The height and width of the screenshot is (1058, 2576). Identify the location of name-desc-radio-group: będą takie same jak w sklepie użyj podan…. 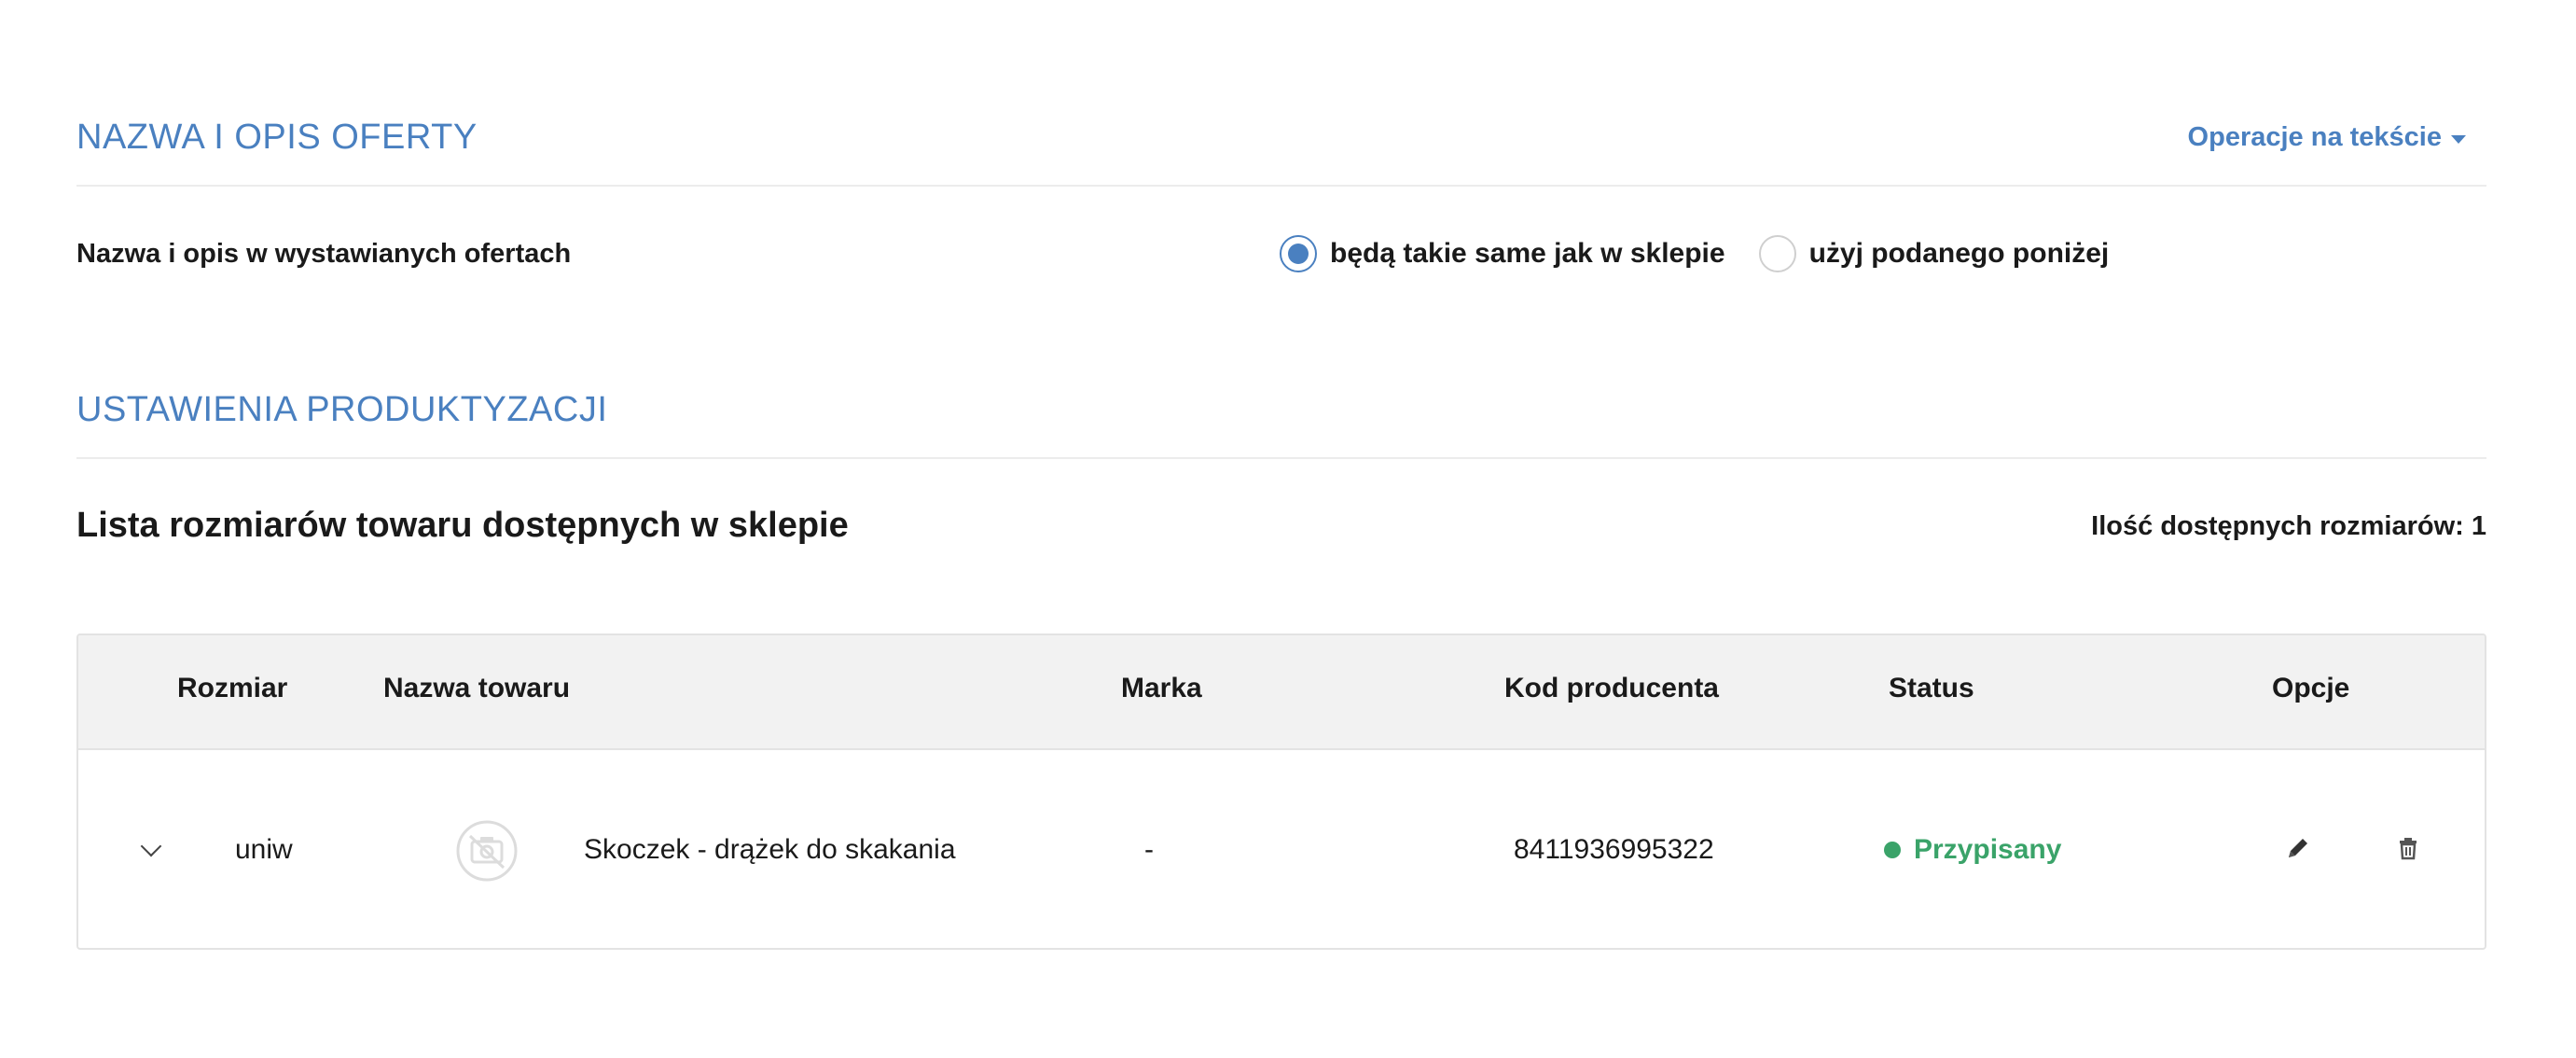
(1694, 253).